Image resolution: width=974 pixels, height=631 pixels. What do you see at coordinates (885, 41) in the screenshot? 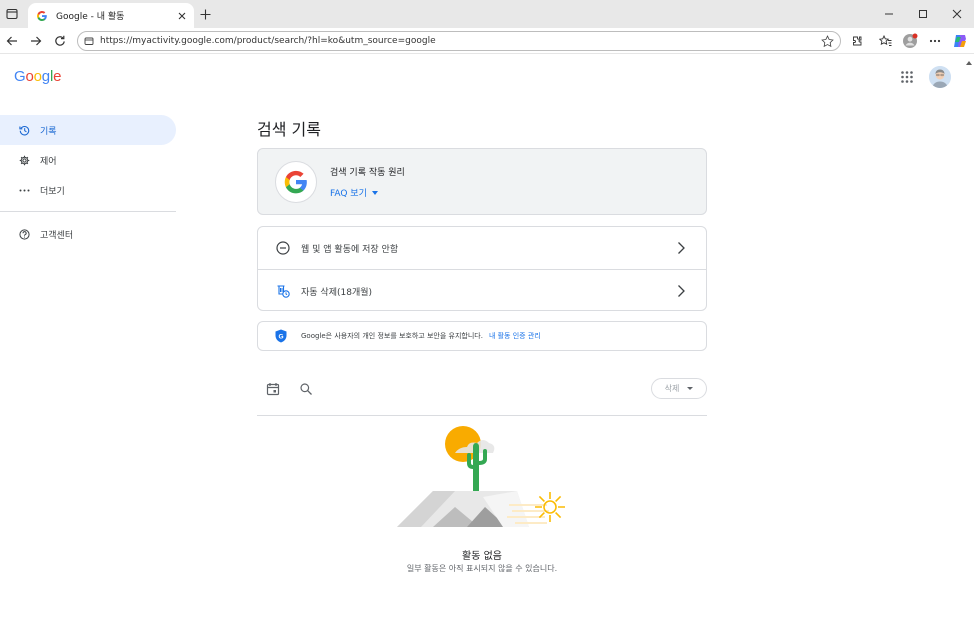
I see `favorites-icon` at bounding box center [885, 41].